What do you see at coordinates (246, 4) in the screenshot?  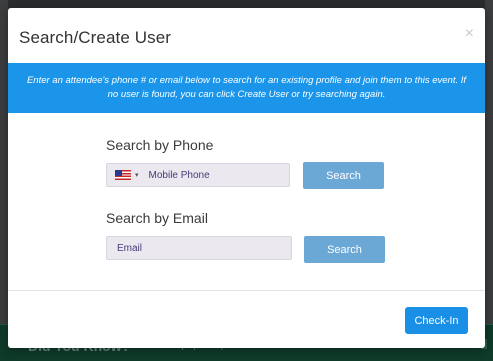 I see `background-header-strip` at bounding box center [246, 4].